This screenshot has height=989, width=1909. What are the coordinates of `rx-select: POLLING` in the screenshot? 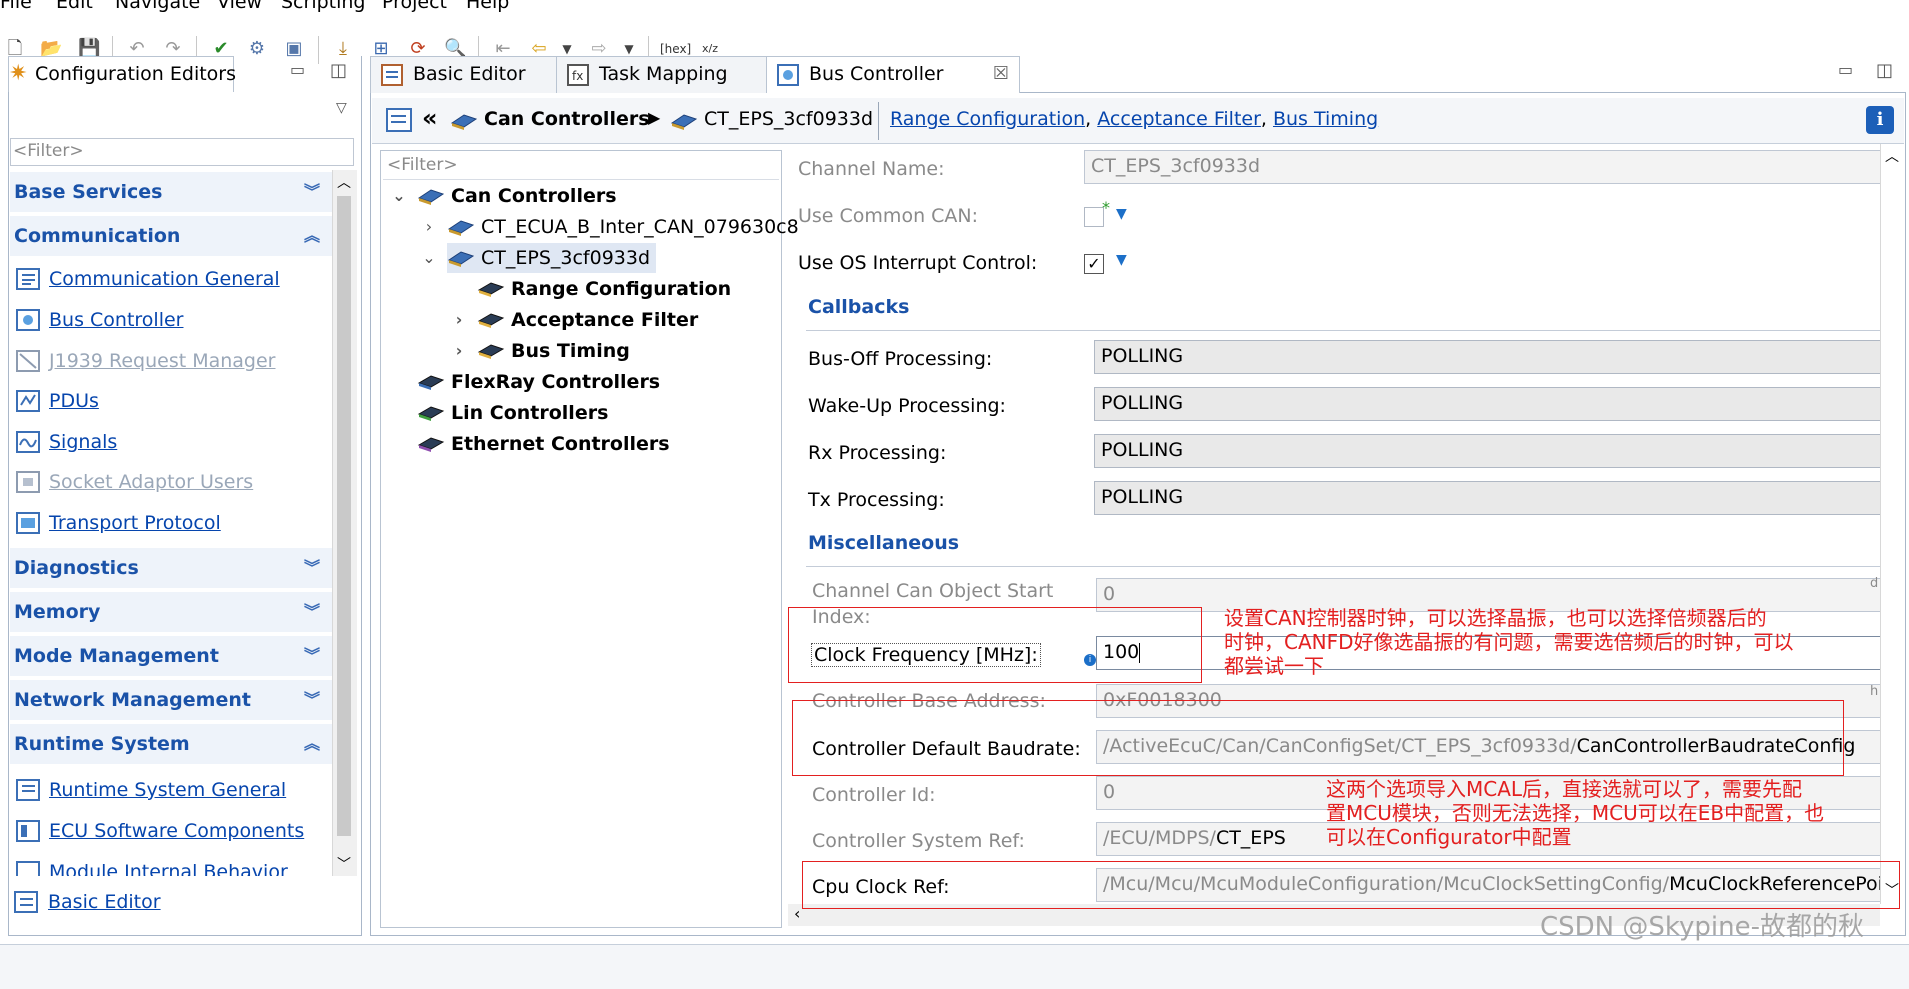 It's located at (1487, 451).